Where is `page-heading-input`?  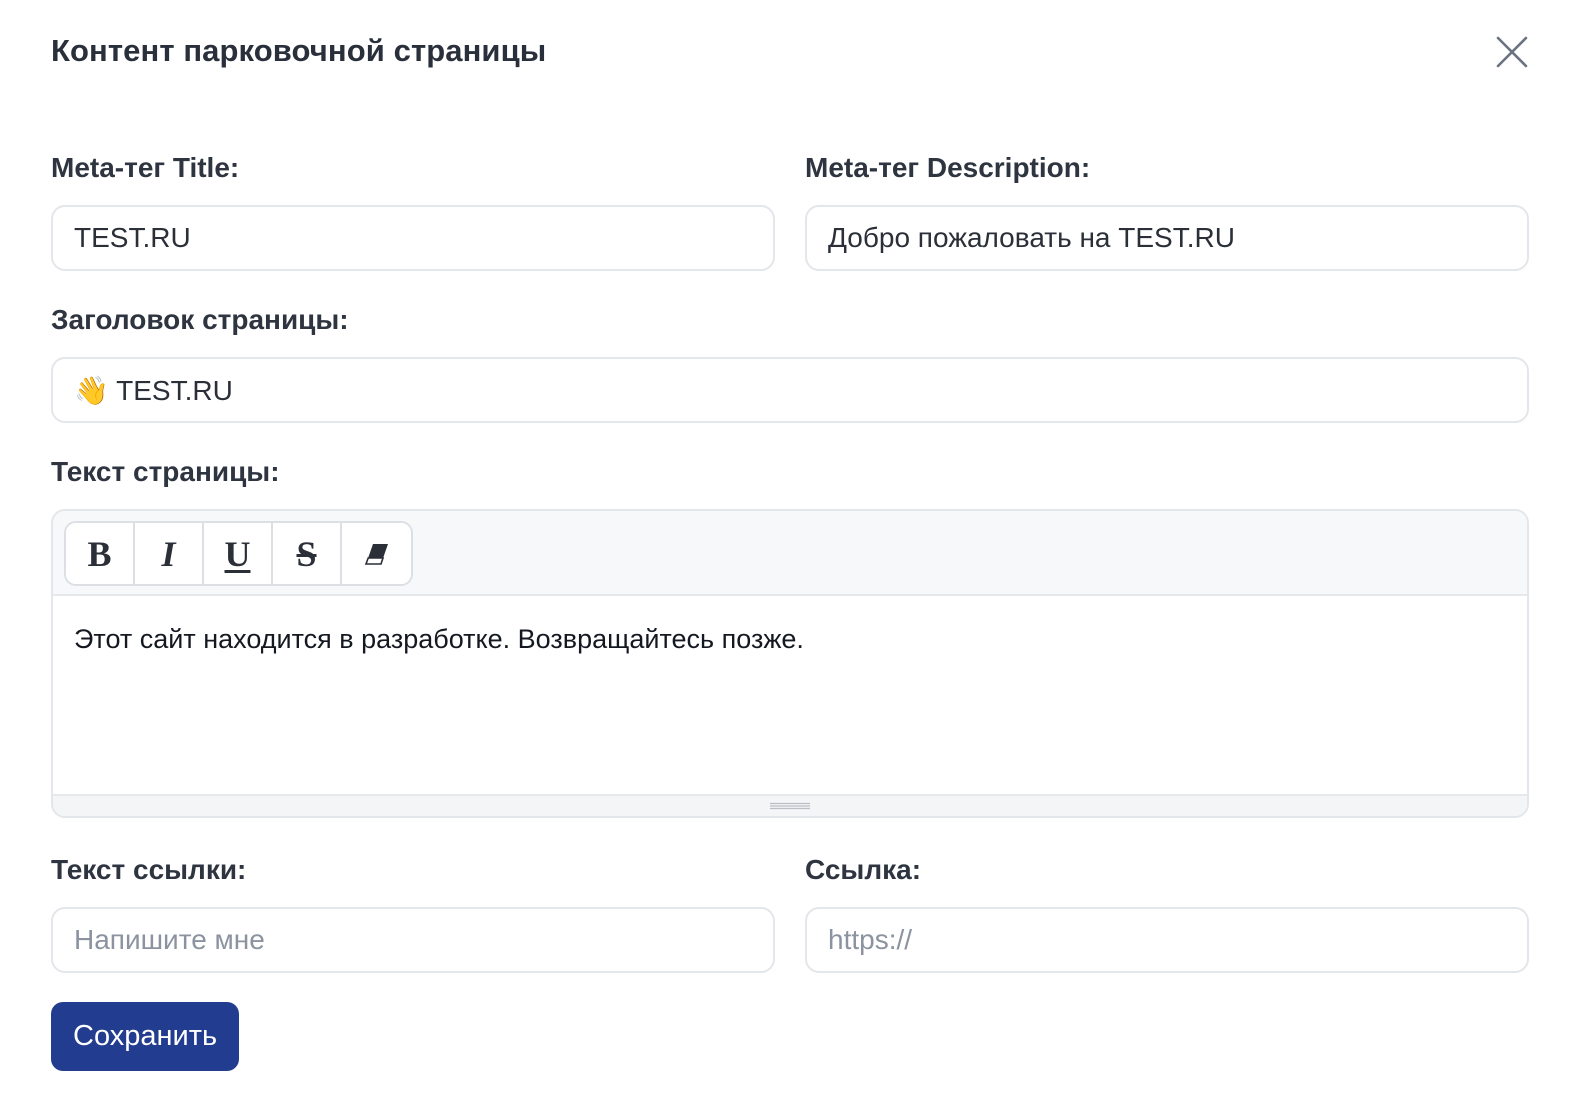 page-heading-input is located at coordinates (790, 390).